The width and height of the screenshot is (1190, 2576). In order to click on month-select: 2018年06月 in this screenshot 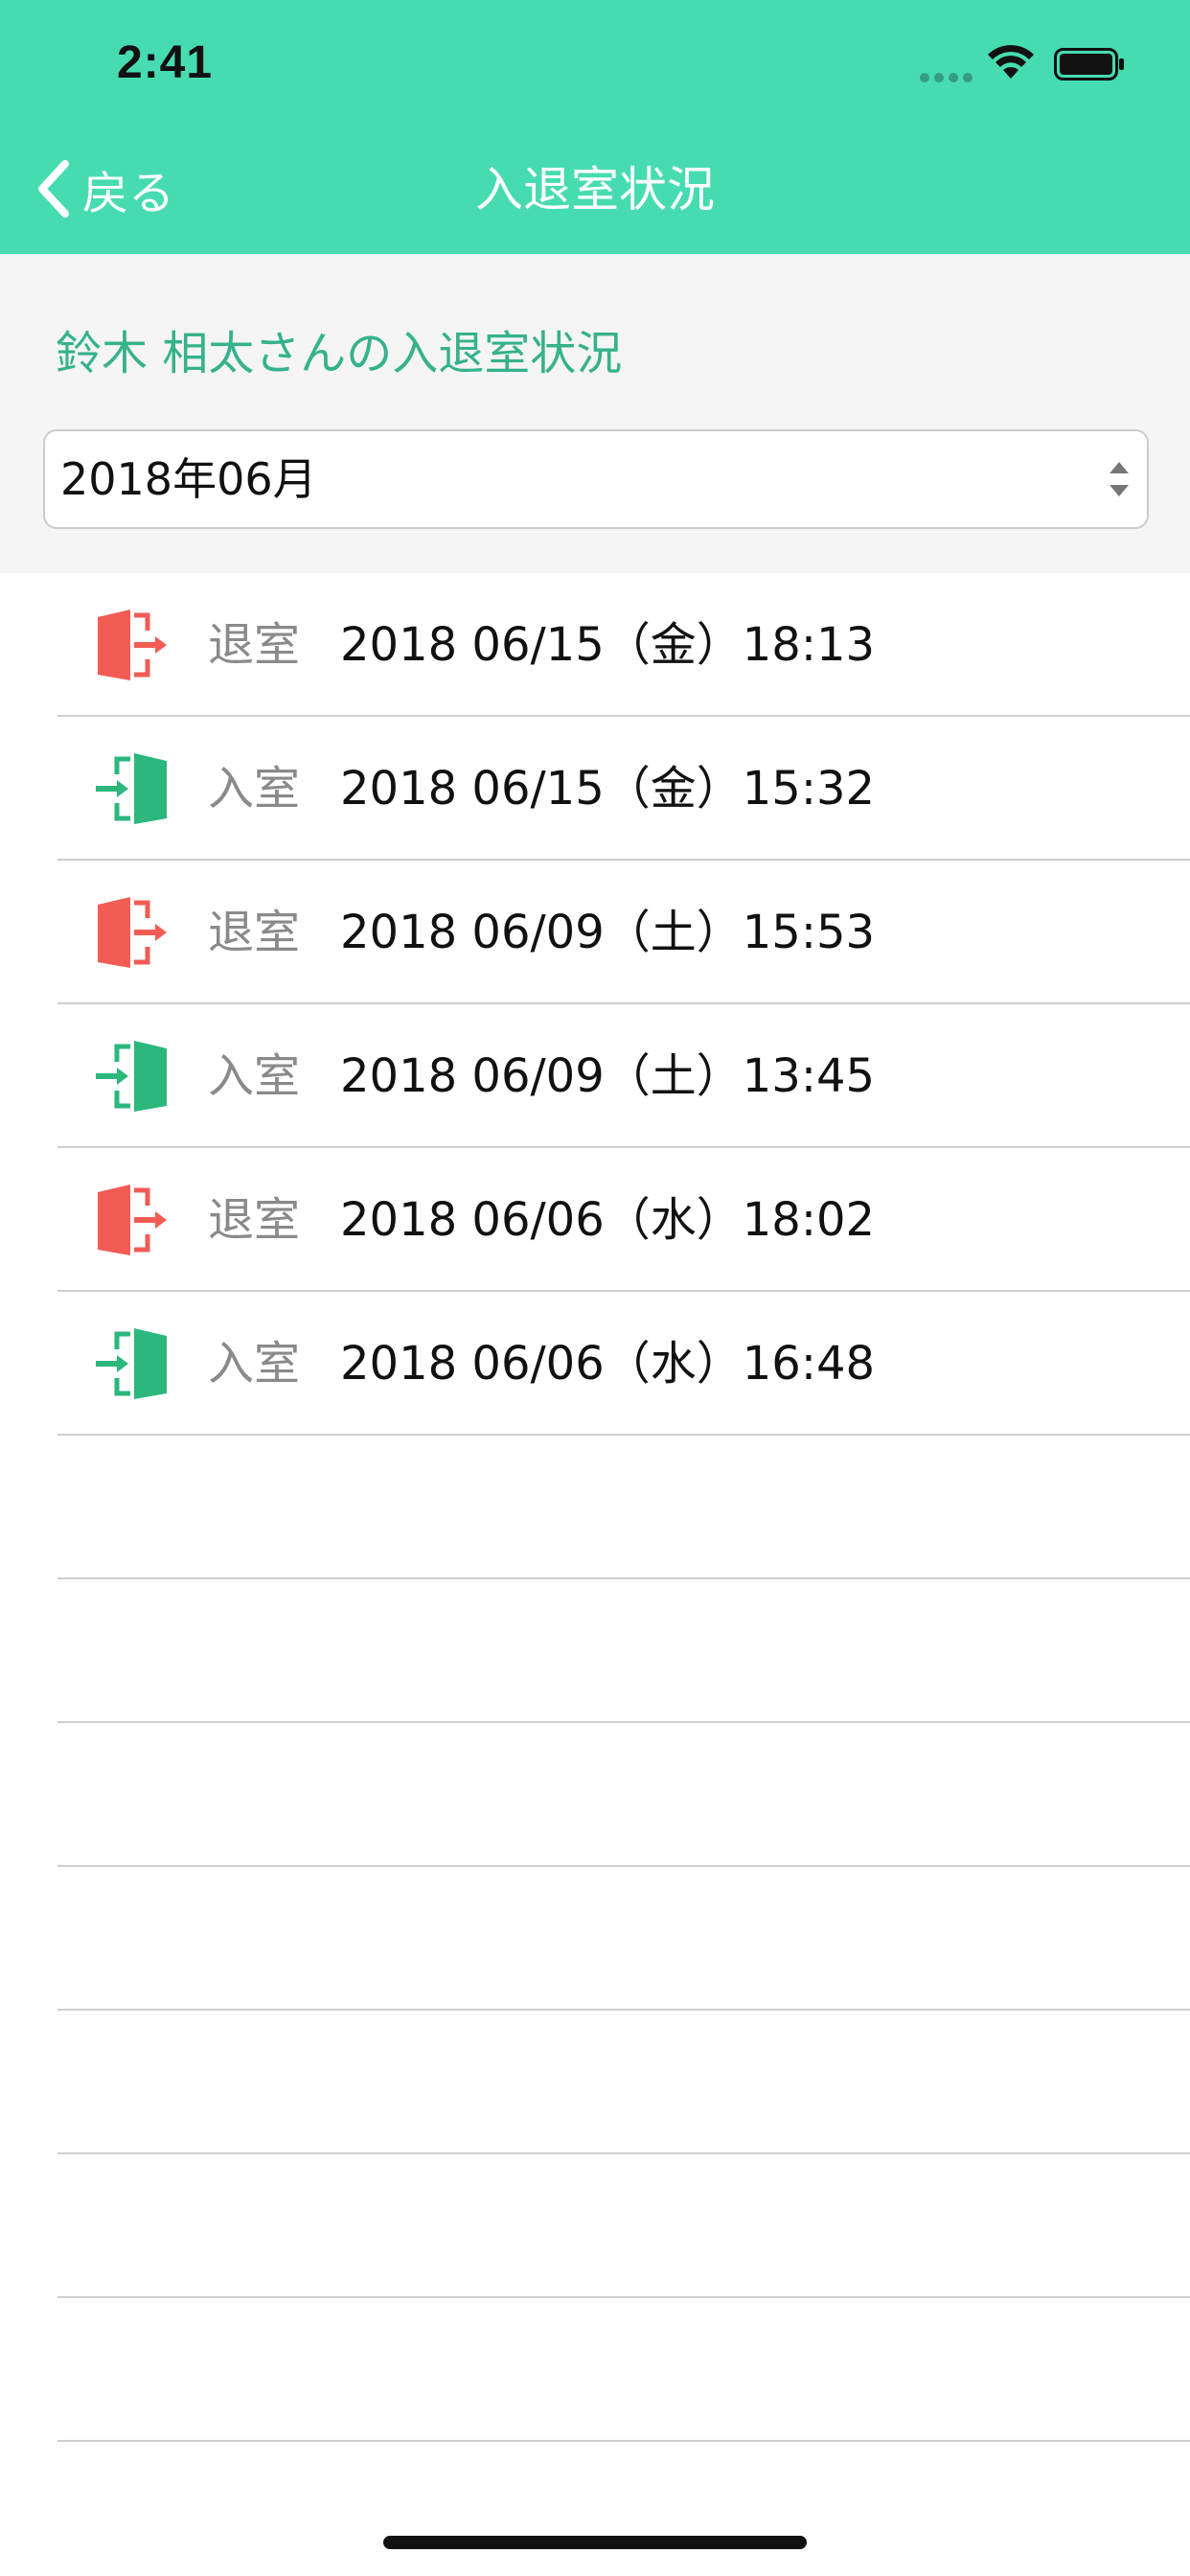, I will do `click(596, 479)`.